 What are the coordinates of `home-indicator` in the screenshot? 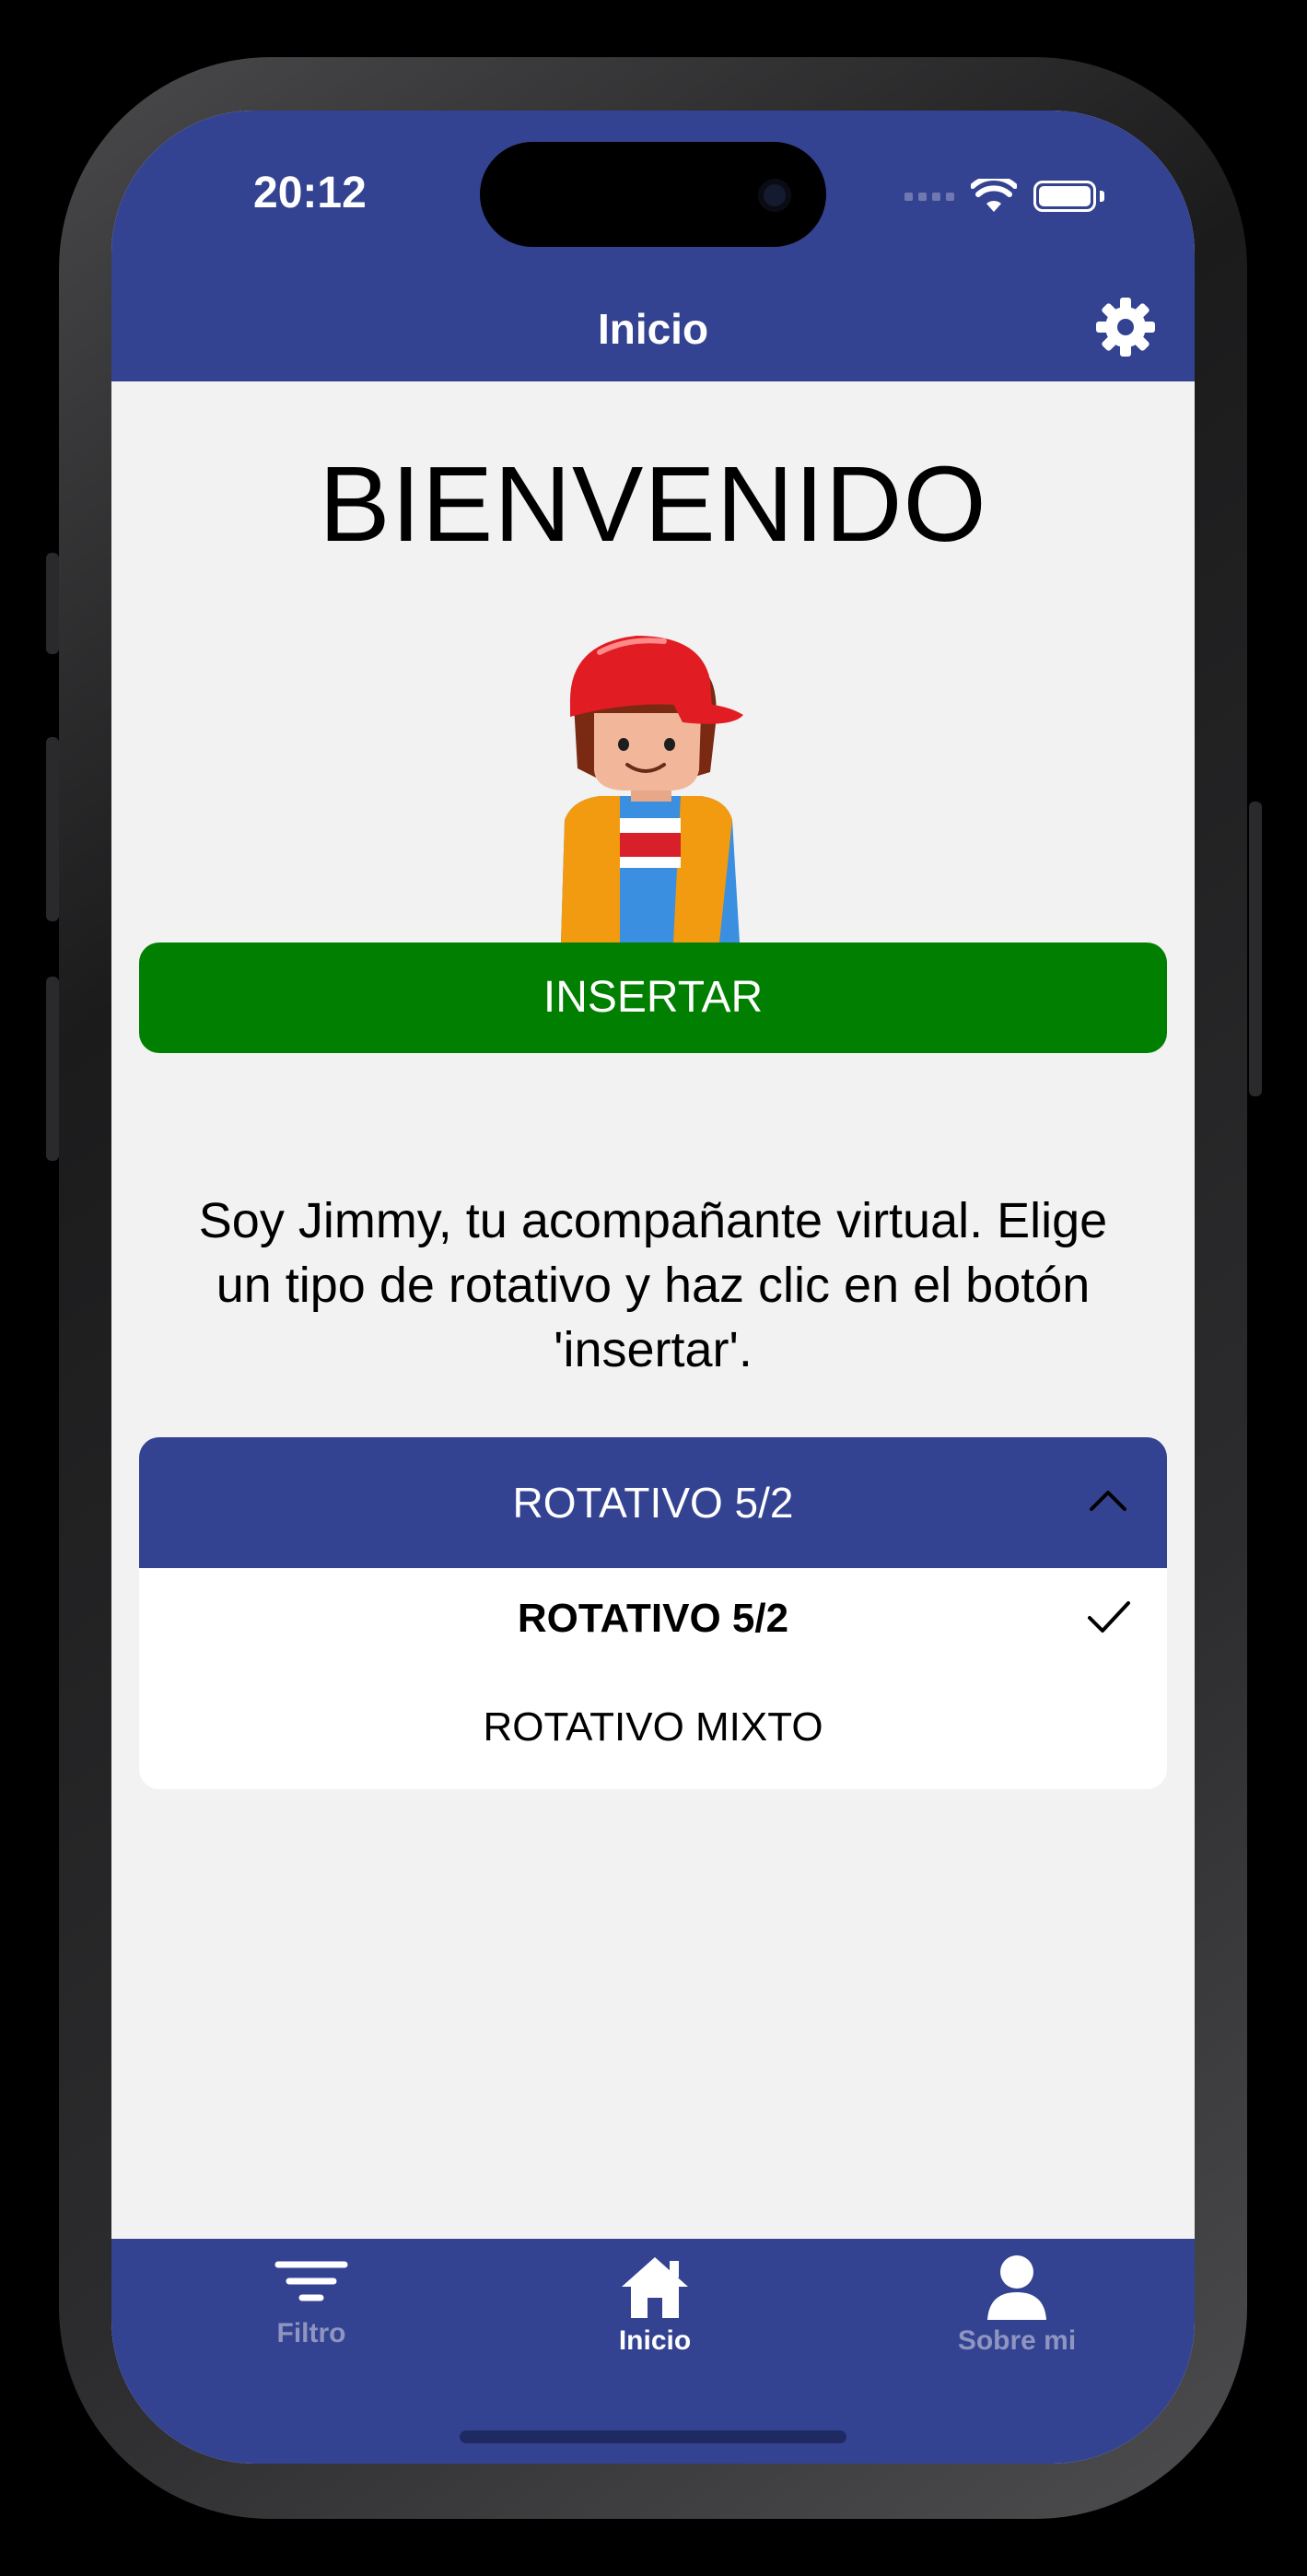 It's located at (653, 2436).